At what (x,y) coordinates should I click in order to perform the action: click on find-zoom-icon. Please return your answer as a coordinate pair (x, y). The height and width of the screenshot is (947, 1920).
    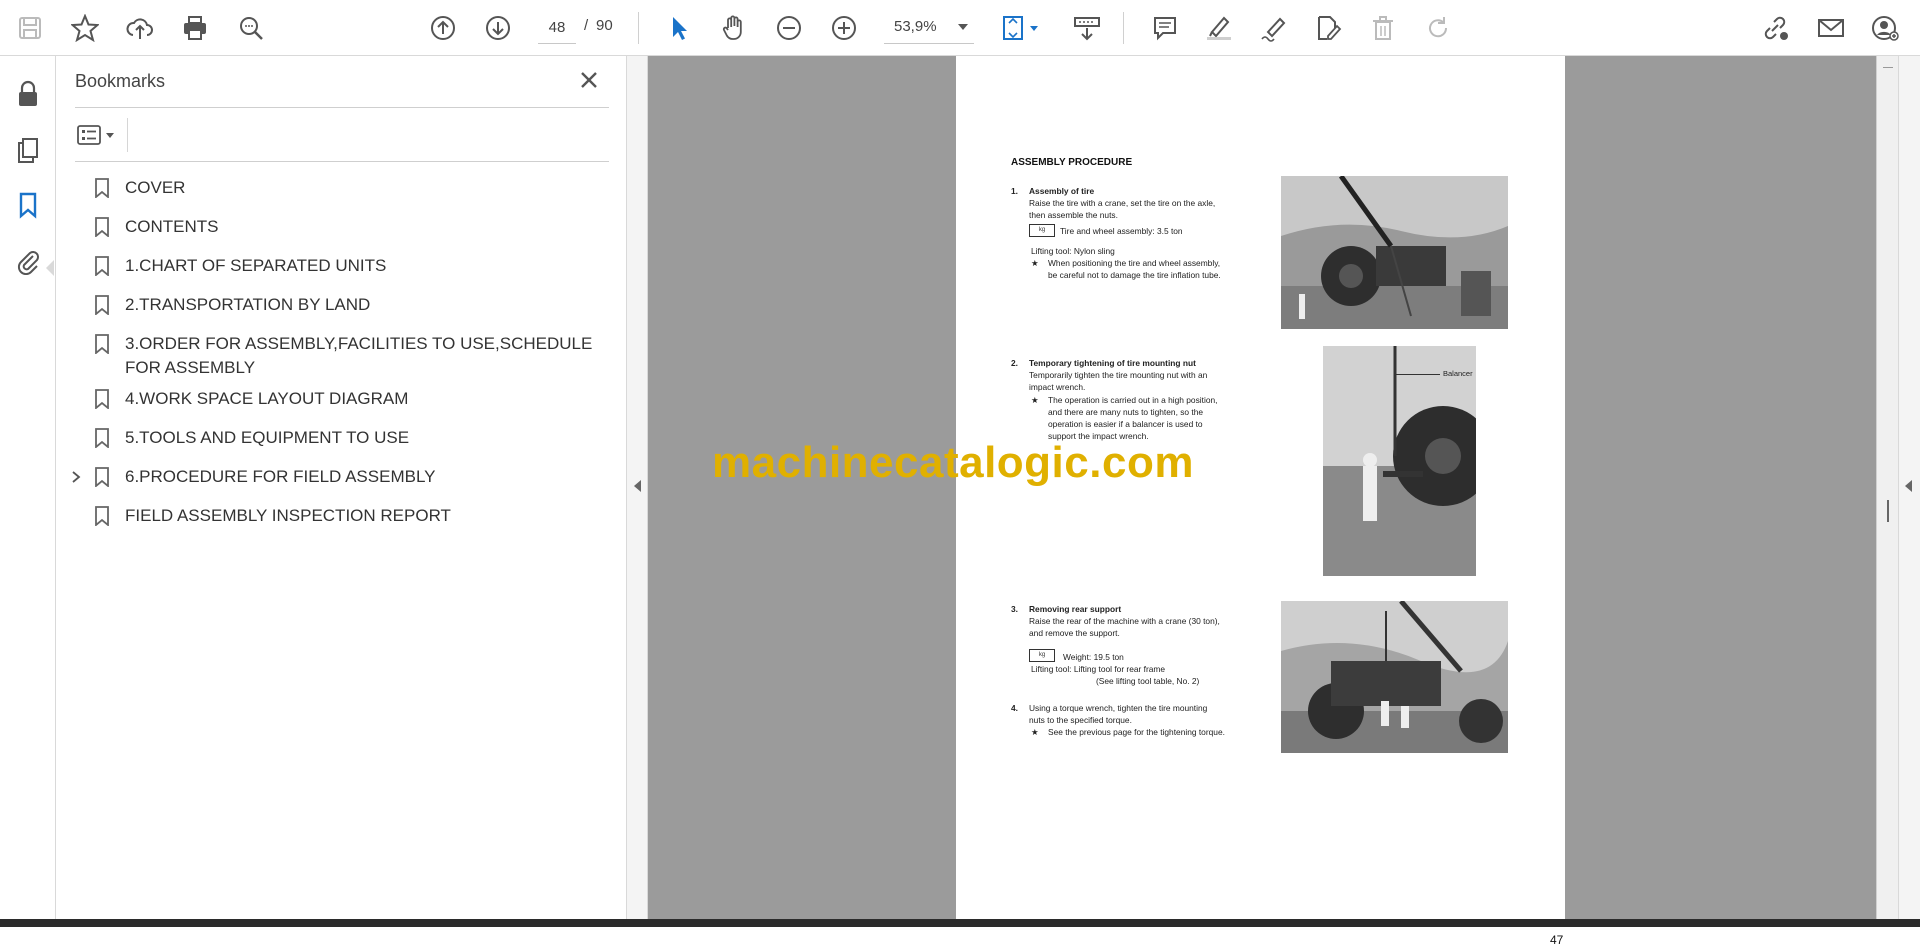
    Looking at the image, I should click on (251, 28).